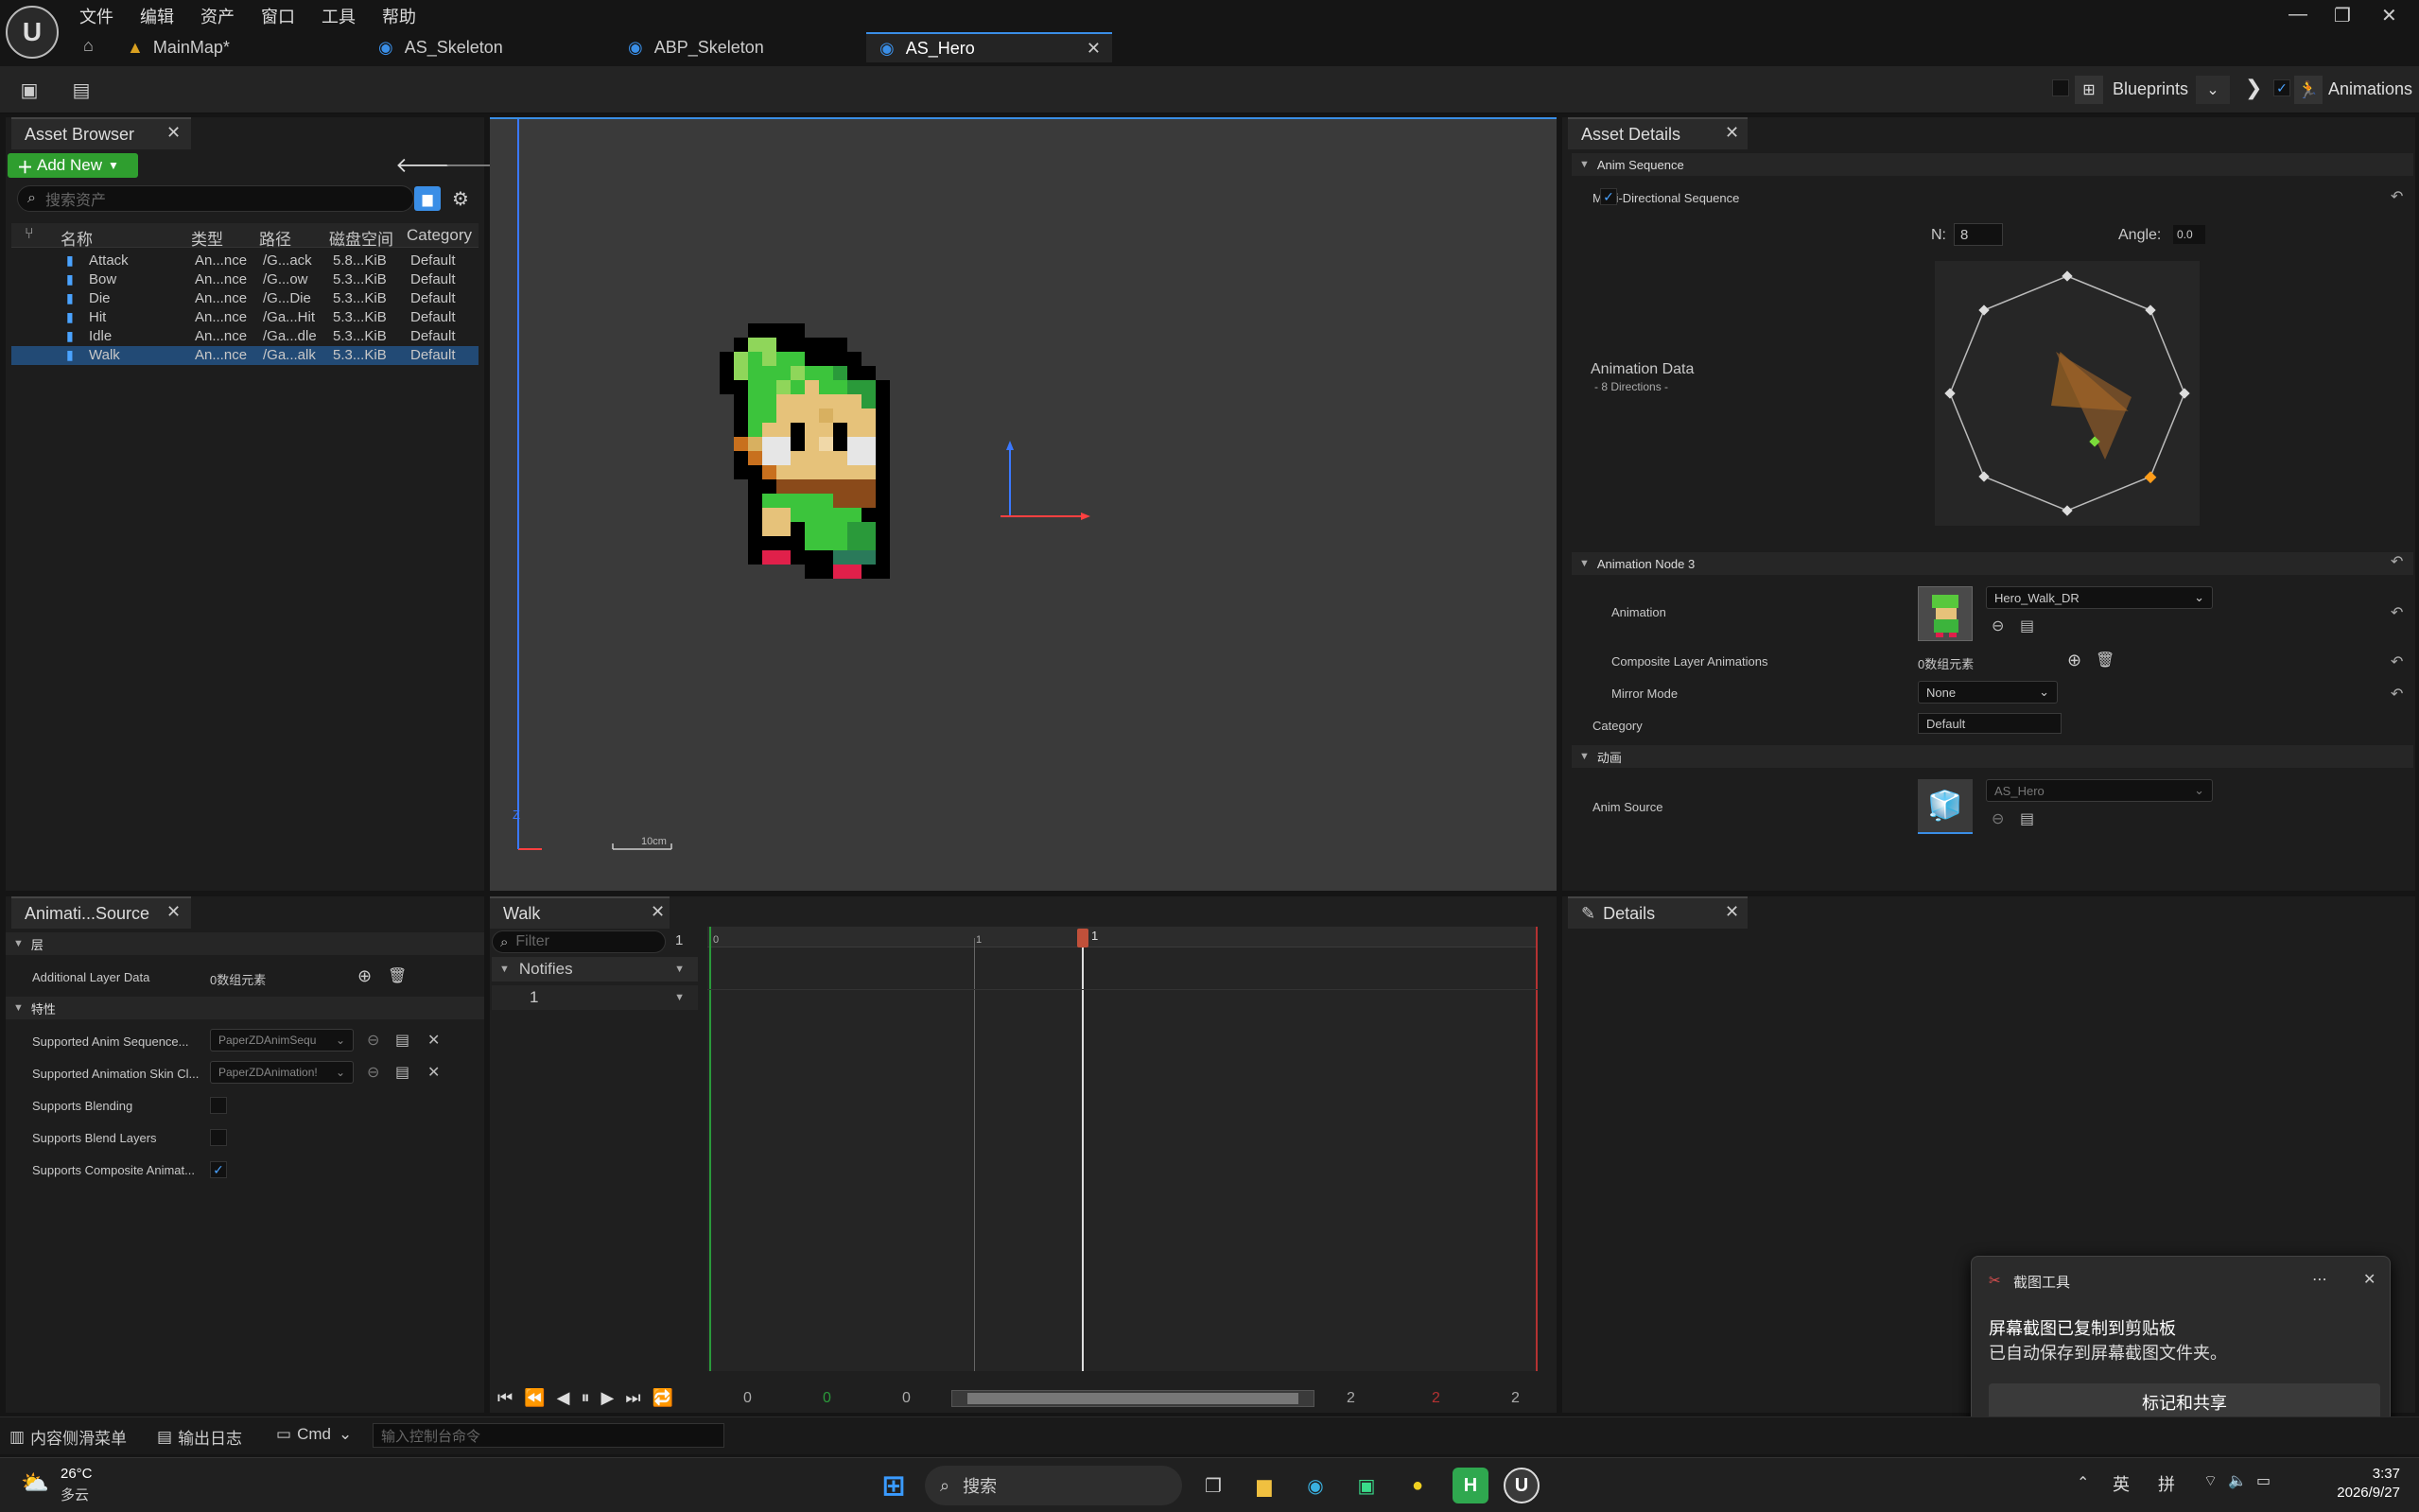 The image size is (2419, 1512). I want to click on blueprints-mode-label: Blueprints, so click(2150, 89).